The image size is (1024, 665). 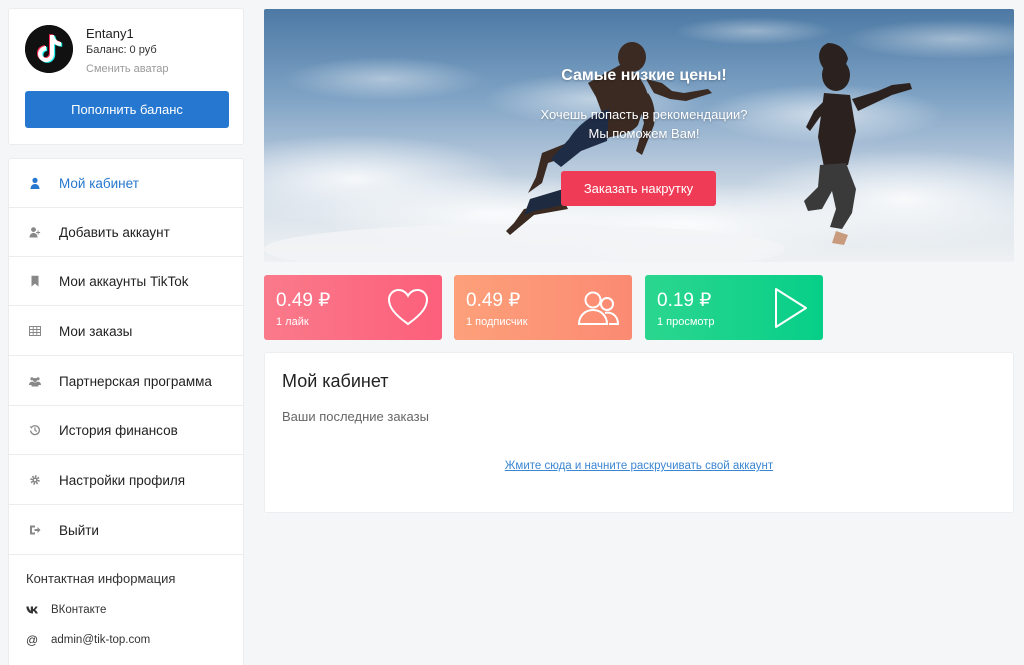 What do you see at coordinates (543, 307) in the screenshot?
I see `price-card-subscribers: 0.49 ₽ 1 подписчик` at bounding box center [543, 307].